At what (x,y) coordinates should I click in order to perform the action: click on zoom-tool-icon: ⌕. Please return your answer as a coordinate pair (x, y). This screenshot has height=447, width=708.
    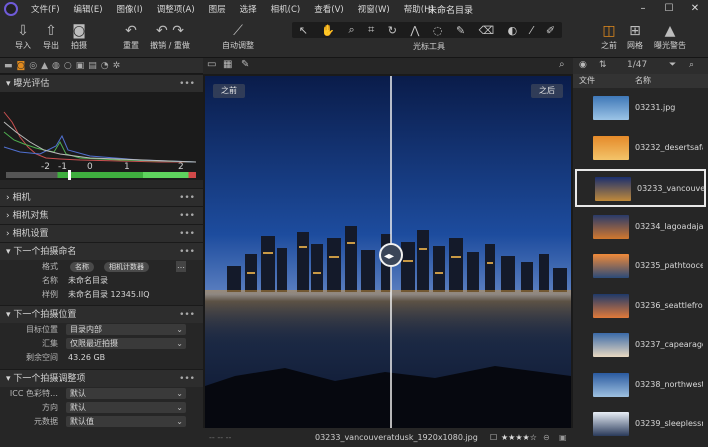
    Looking at the image, I should click on (352, 30).